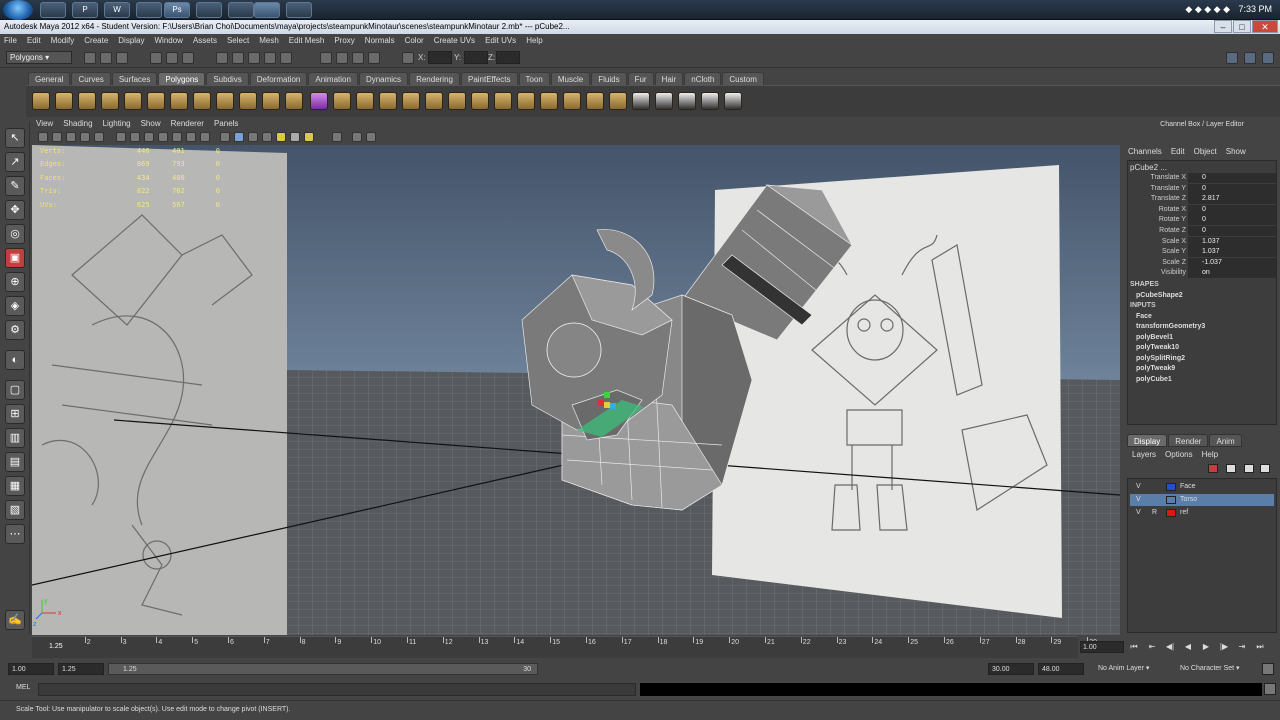 The width and height of the screenshot is (1280, 720). What do you see at coordinates (23, 687) in the screenshot?
I see `mel-label: MEL` at bounding box center [23, 687].